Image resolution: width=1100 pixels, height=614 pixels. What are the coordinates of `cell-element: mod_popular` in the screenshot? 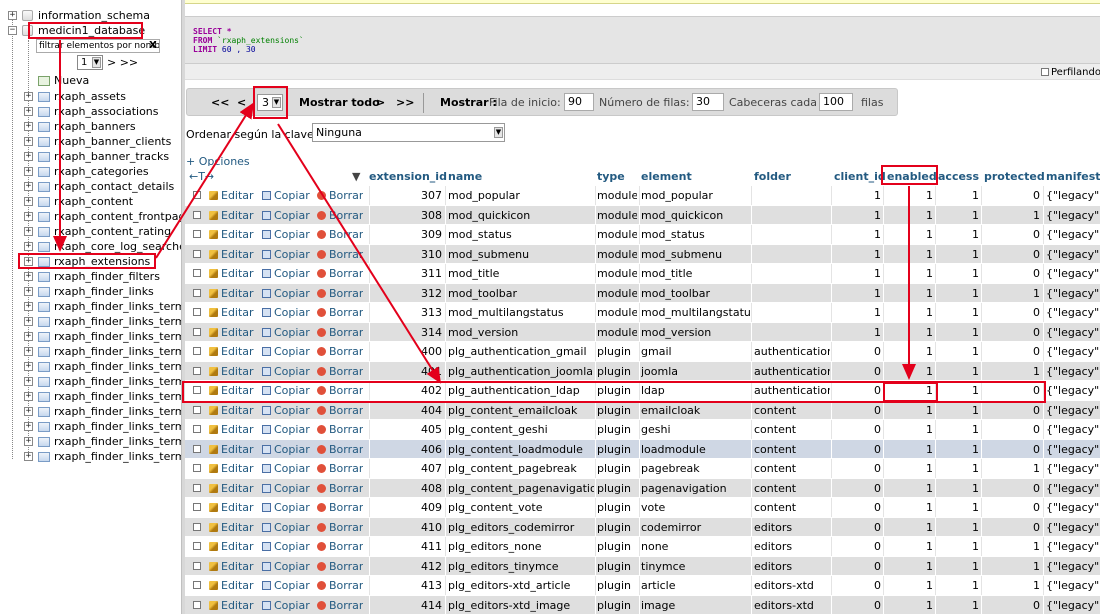 It's located at (696, 195).